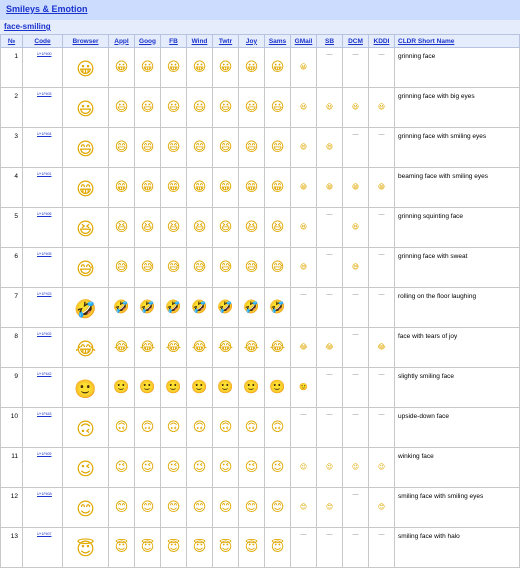 The height and width of the screenshot is (568, 520). What do you see at coordinates (199, 41) in the screenshot?
I see `col-wind: Wind` at bounding box center [199, 41].